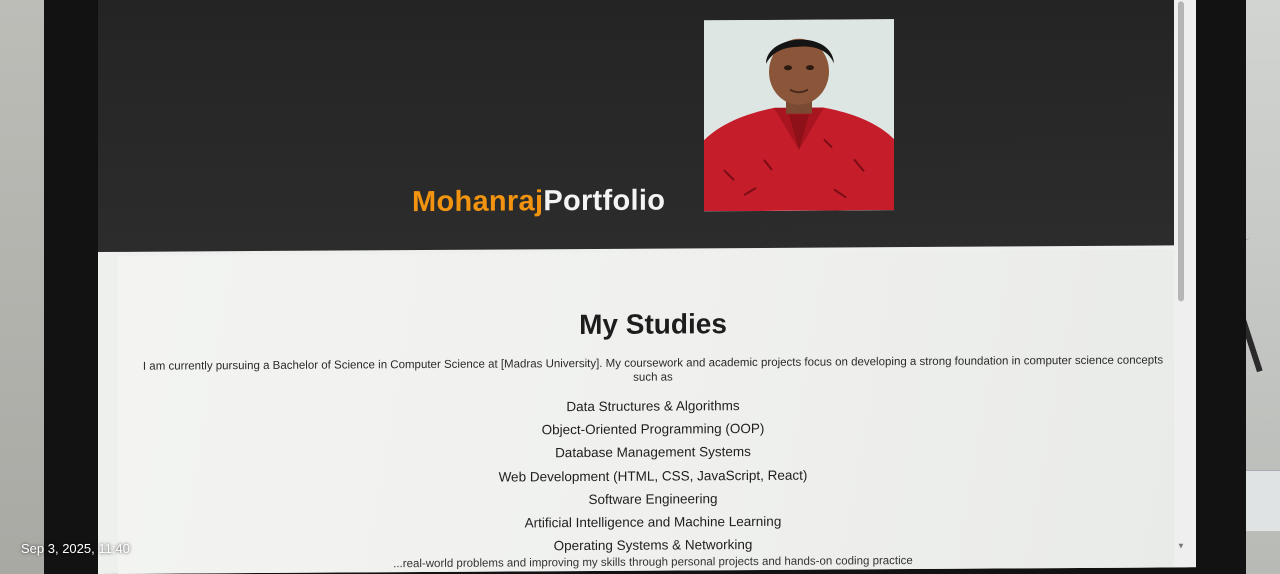 The image size is (1280, 574). I want to click on brand-portfolio: Portfolio, so click(604, 201).